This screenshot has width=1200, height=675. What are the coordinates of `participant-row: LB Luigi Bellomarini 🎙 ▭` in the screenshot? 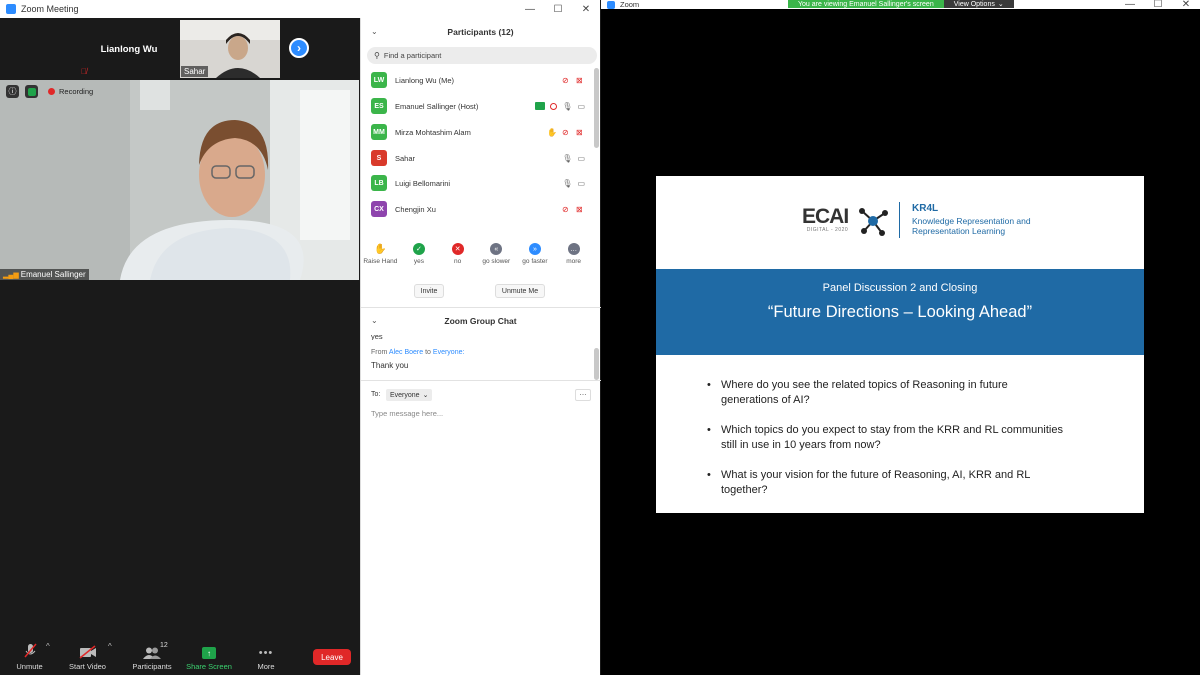 It's located at (477, 183).